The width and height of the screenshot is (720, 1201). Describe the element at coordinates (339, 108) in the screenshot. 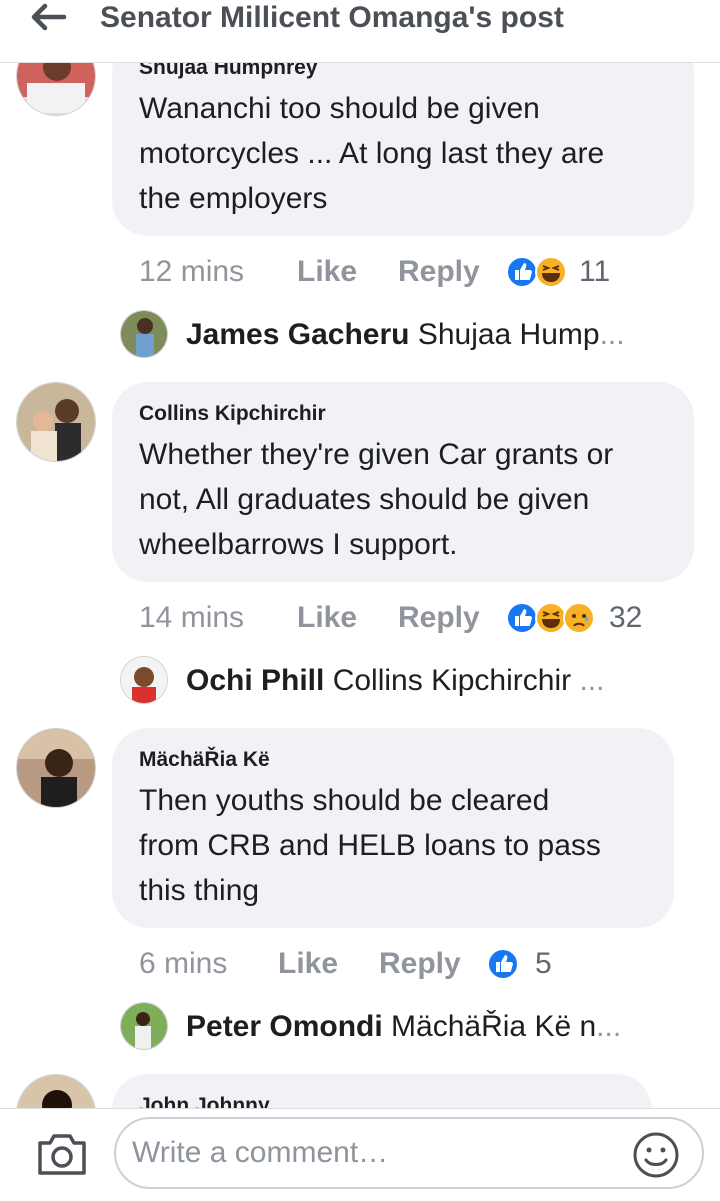

I see `comment-line: Wananchi too should be given` at that location.